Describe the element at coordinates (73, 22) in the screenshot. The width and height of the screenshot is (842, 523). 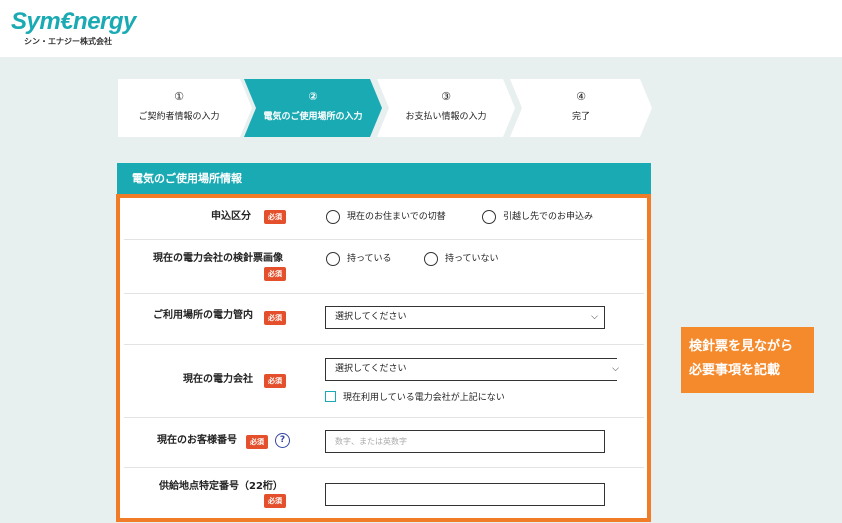
I see `brand-logo: Sym€nergy` at that location.